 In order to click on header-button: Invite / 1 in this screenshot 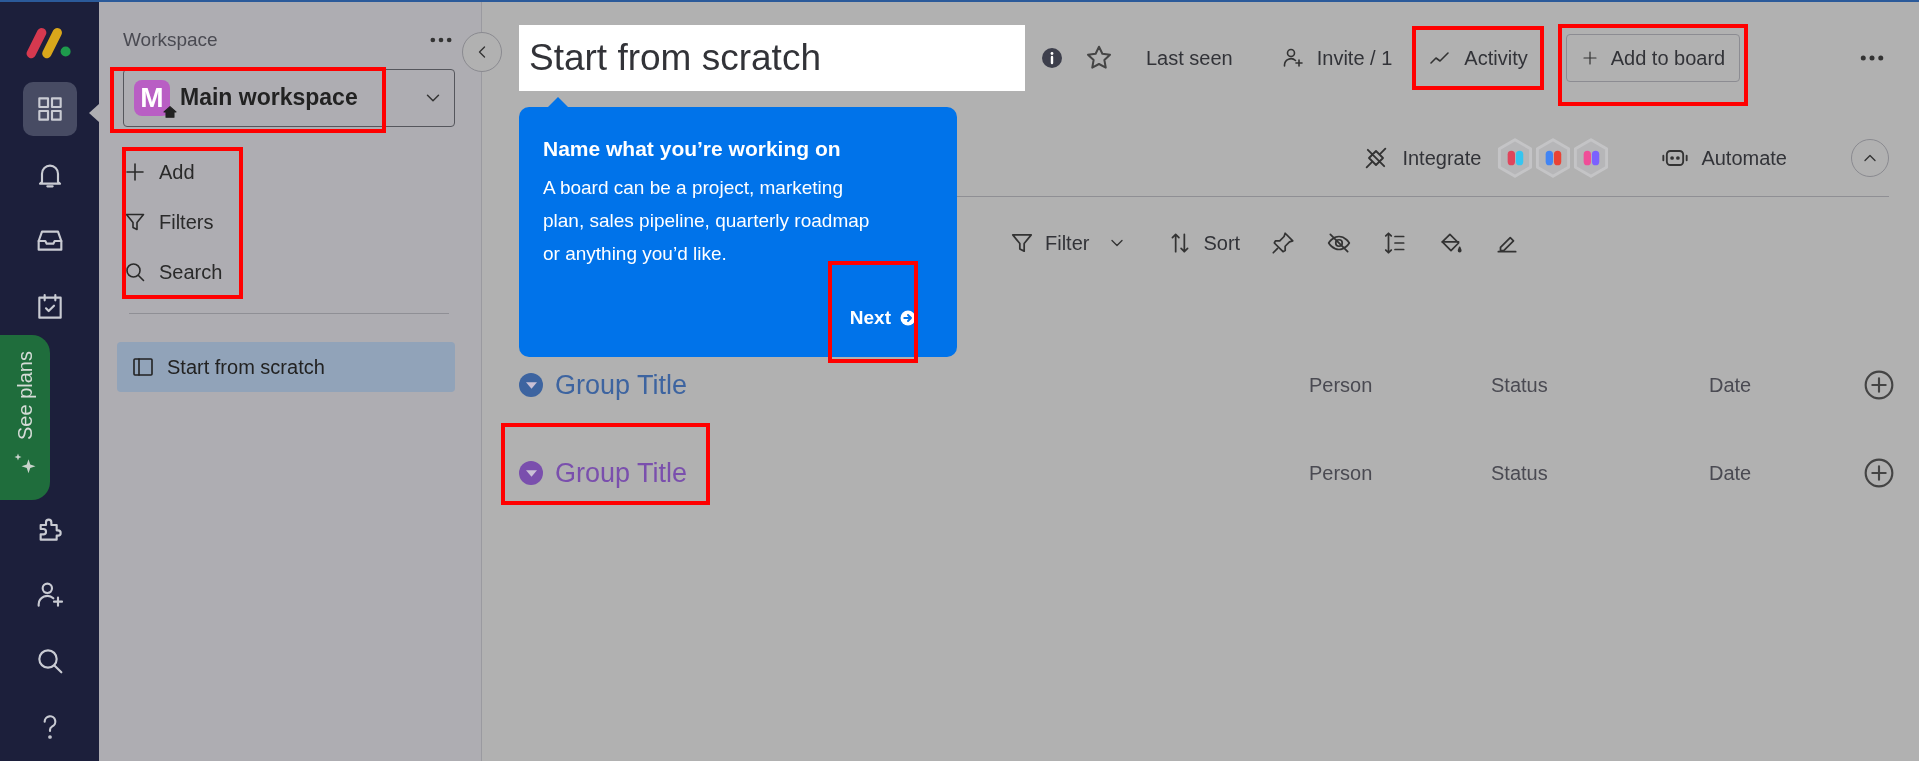, I will do `click(1336, 58)`.